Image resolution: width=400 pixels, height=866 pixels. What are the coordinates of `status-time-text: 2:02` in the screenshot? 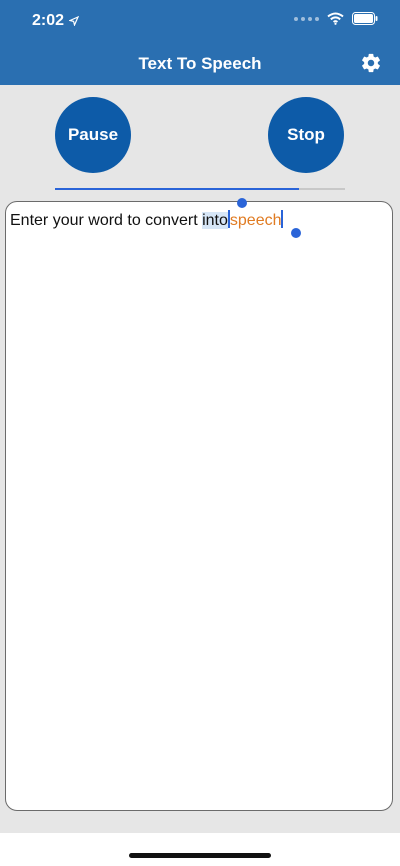 It's located at (48, 20).